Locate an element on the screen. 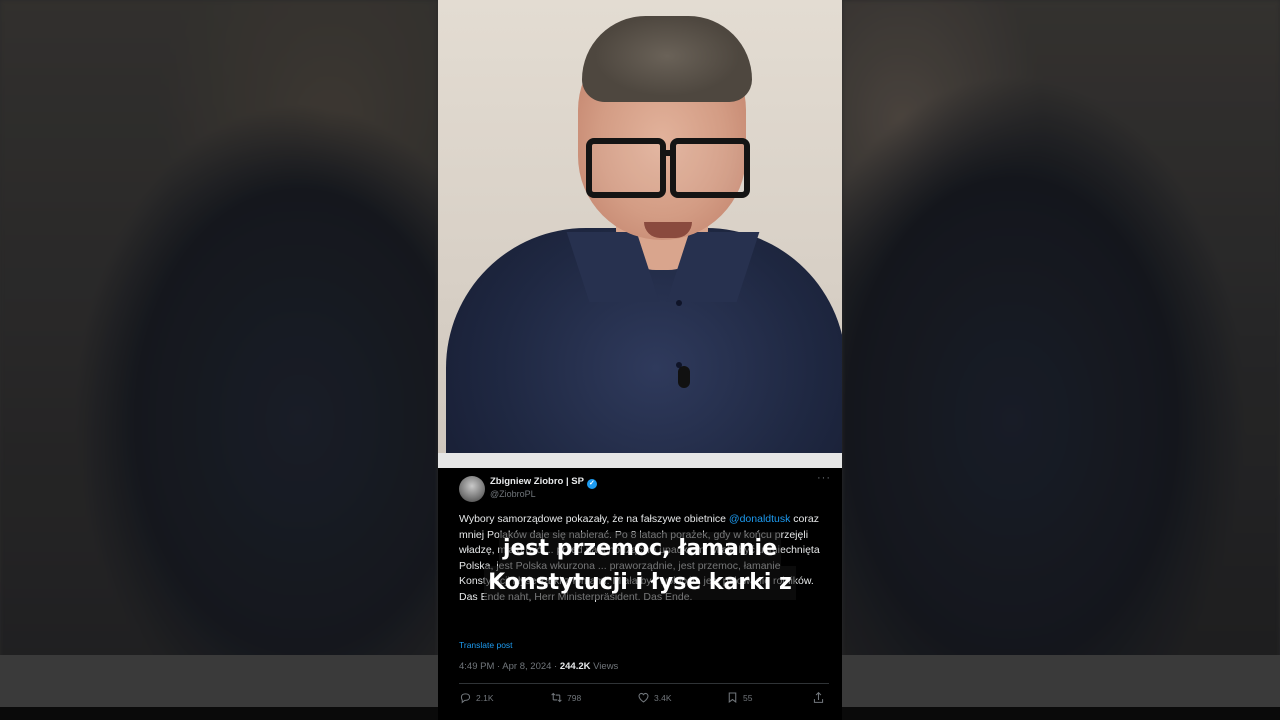 This screenshot has height=720, width=1280. caption-line-1: jest przemoc, łamanie is located at coordinates (640, 549).